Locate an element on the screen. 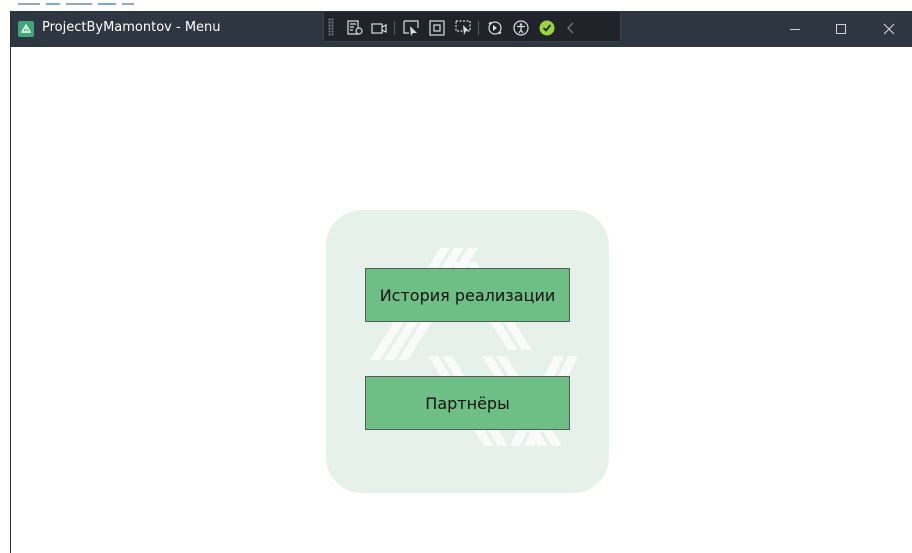  hot-reload-icon is located at coordinates (495, 28).